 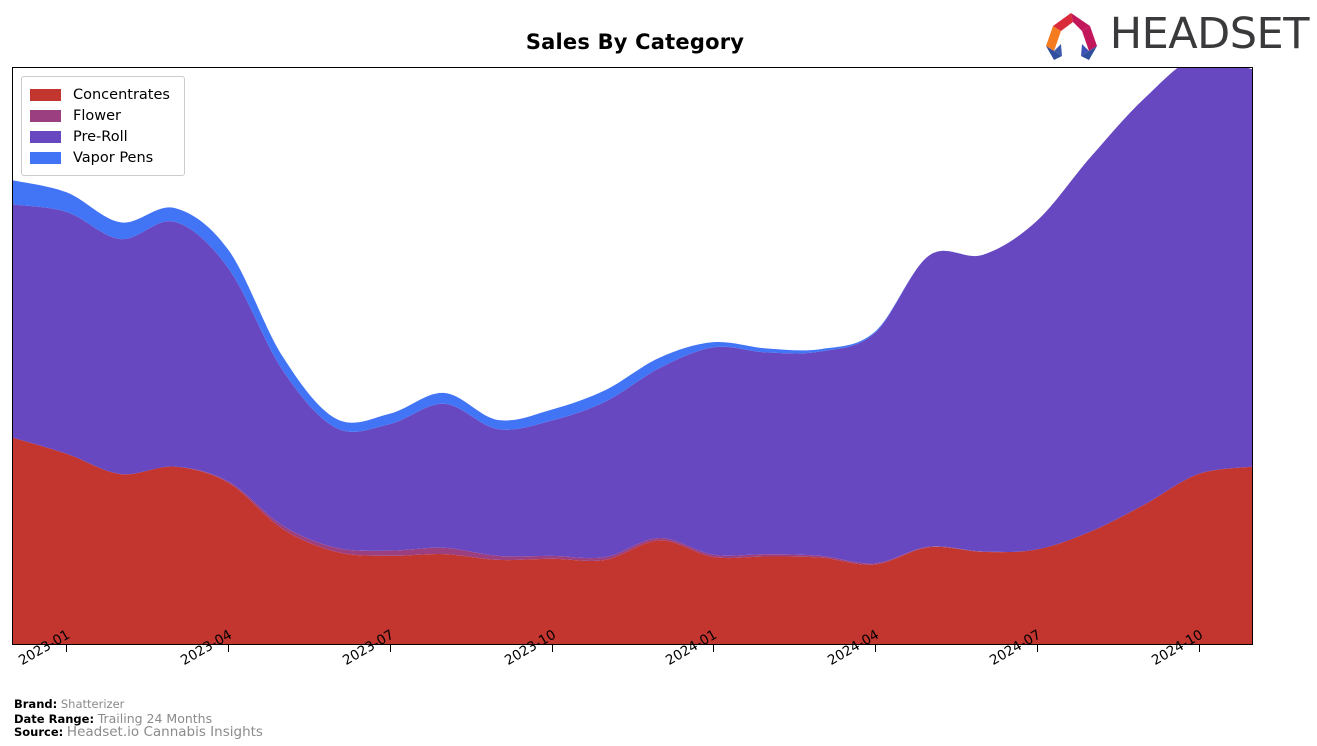 I want to click on legend-item-vapor-pens: Vapor Pens, so click(x=100, y=157).